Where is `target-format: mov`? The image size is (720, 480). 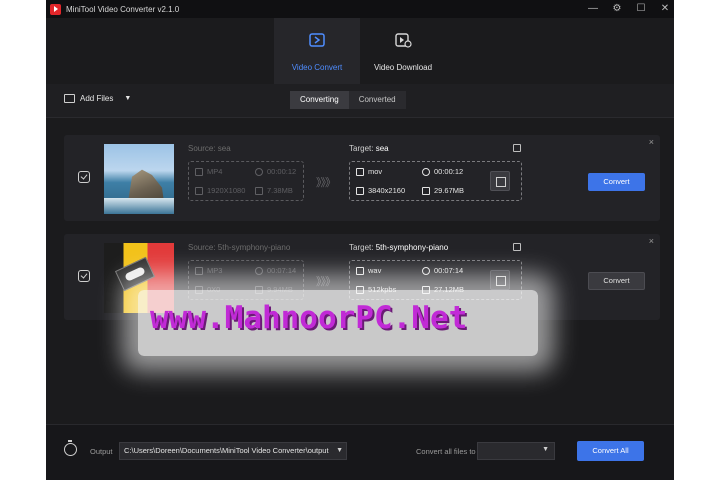 target-format: mov is located at coordinates (369, 171).